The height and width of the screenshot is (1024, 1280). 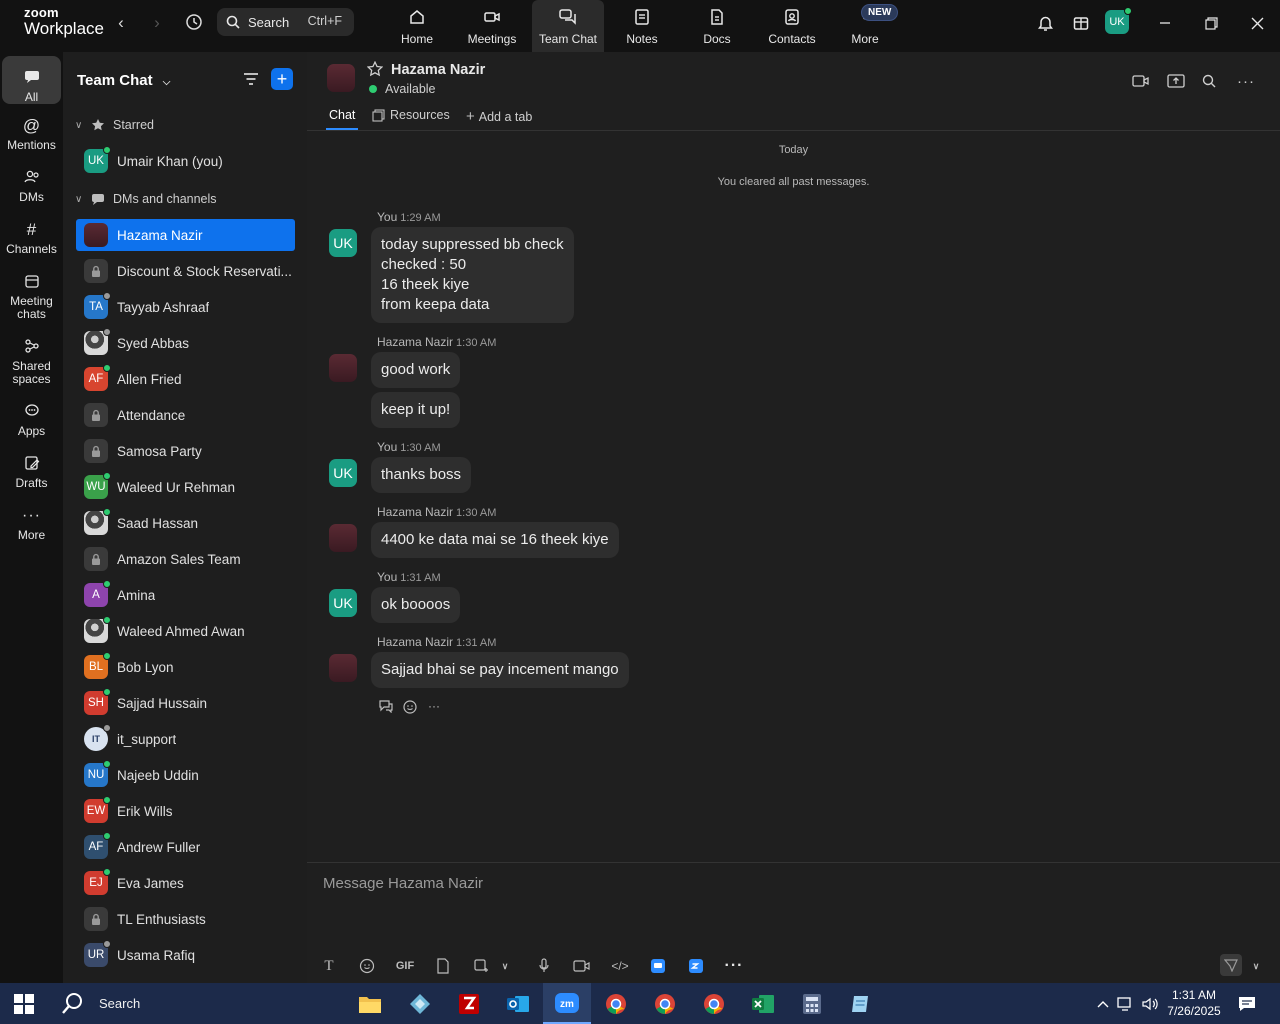 I want to click on restore-icon, so click(x=1211, y=23).